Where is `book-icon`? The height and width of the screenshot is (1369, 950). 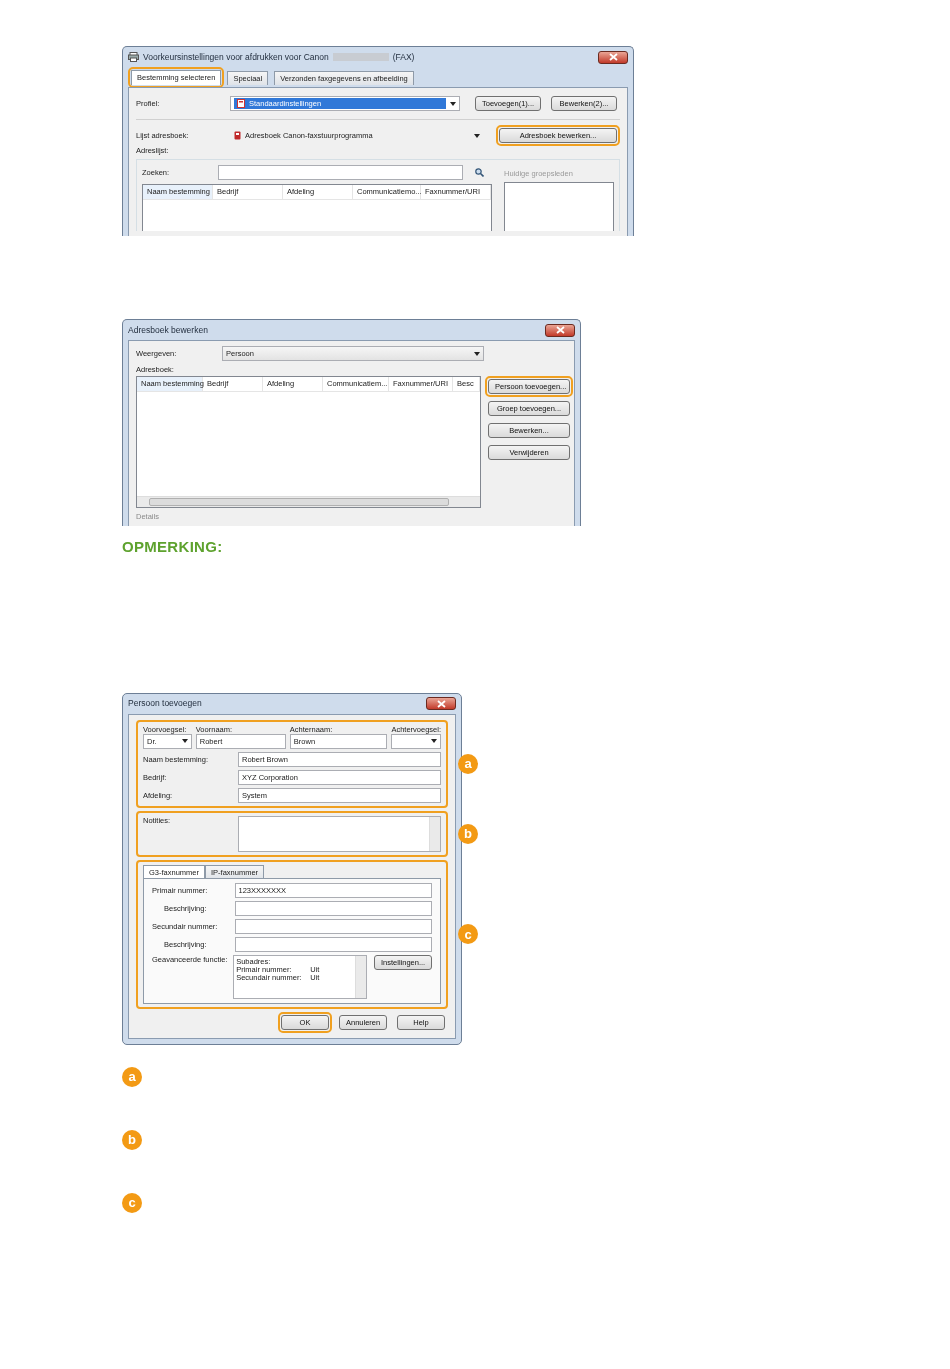
book-icon is located at coordinates (237, 135).